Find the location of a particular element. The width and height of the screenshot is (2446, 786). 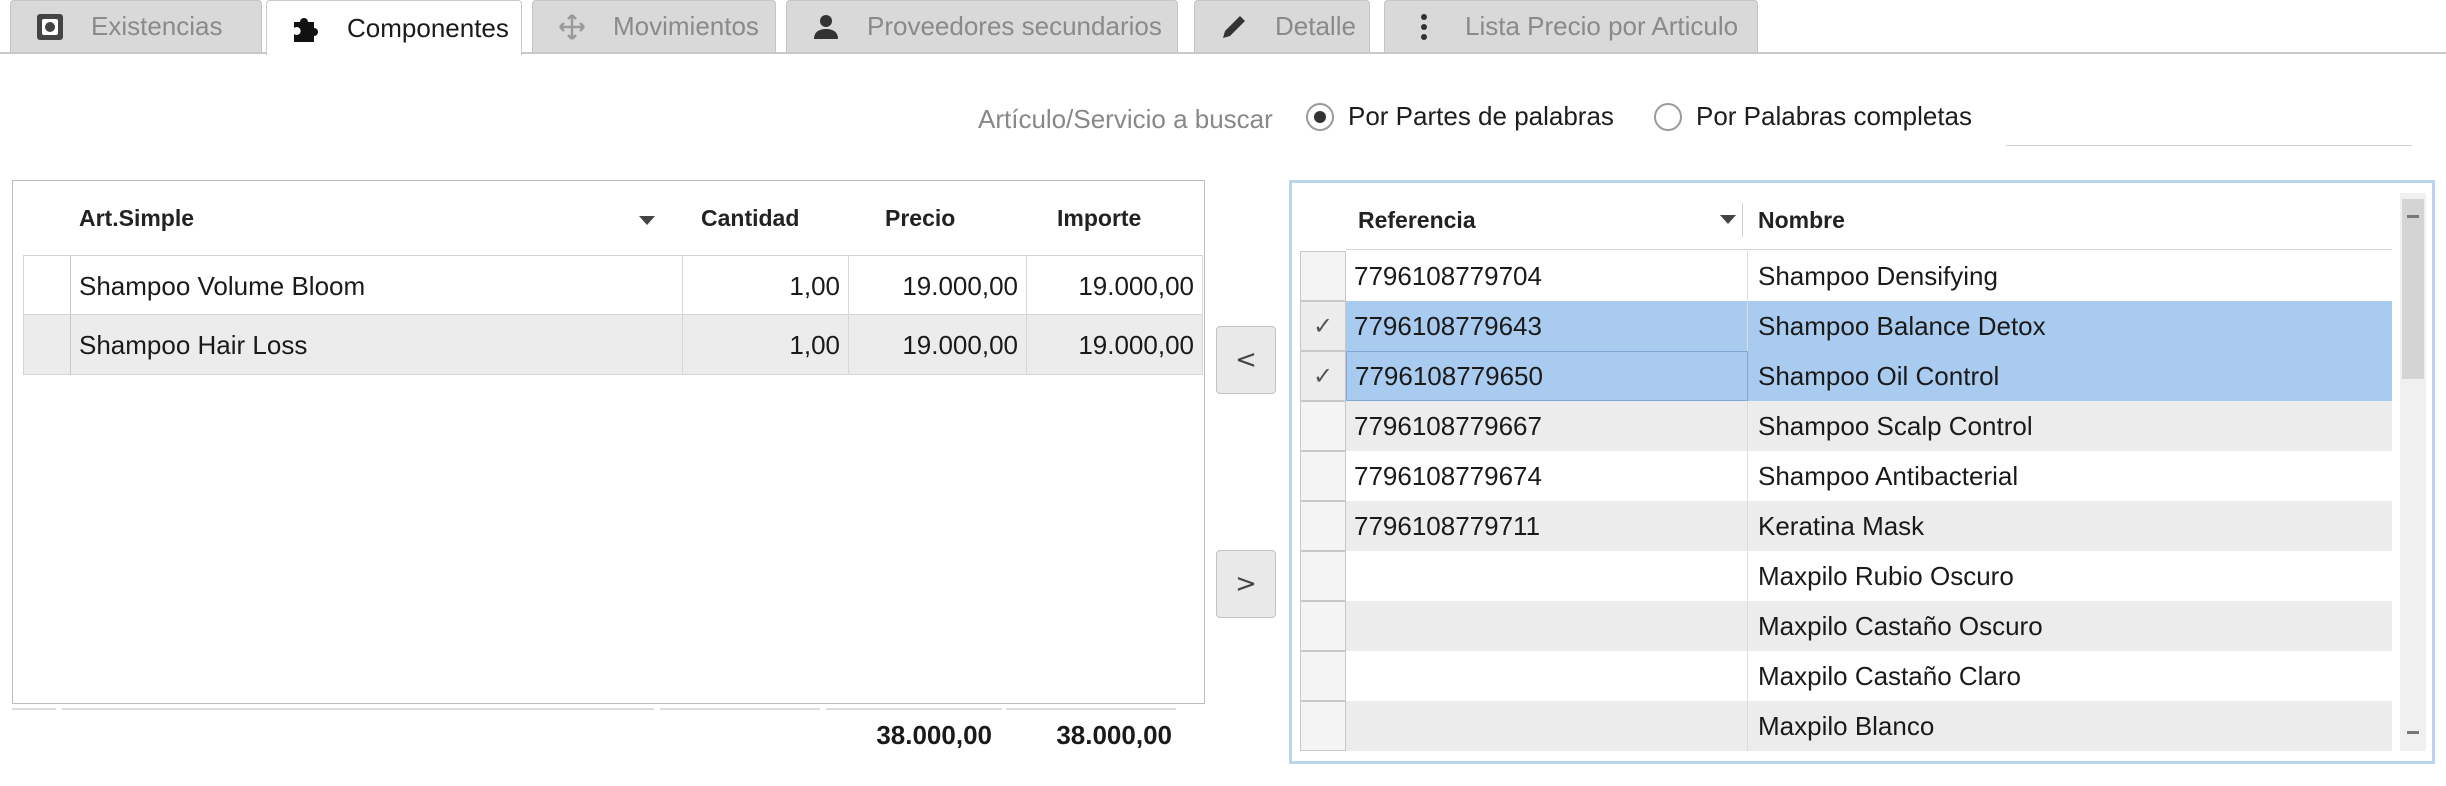

list-item: Maxpilo Castaño Claro is located at coordinates (1846, 676).